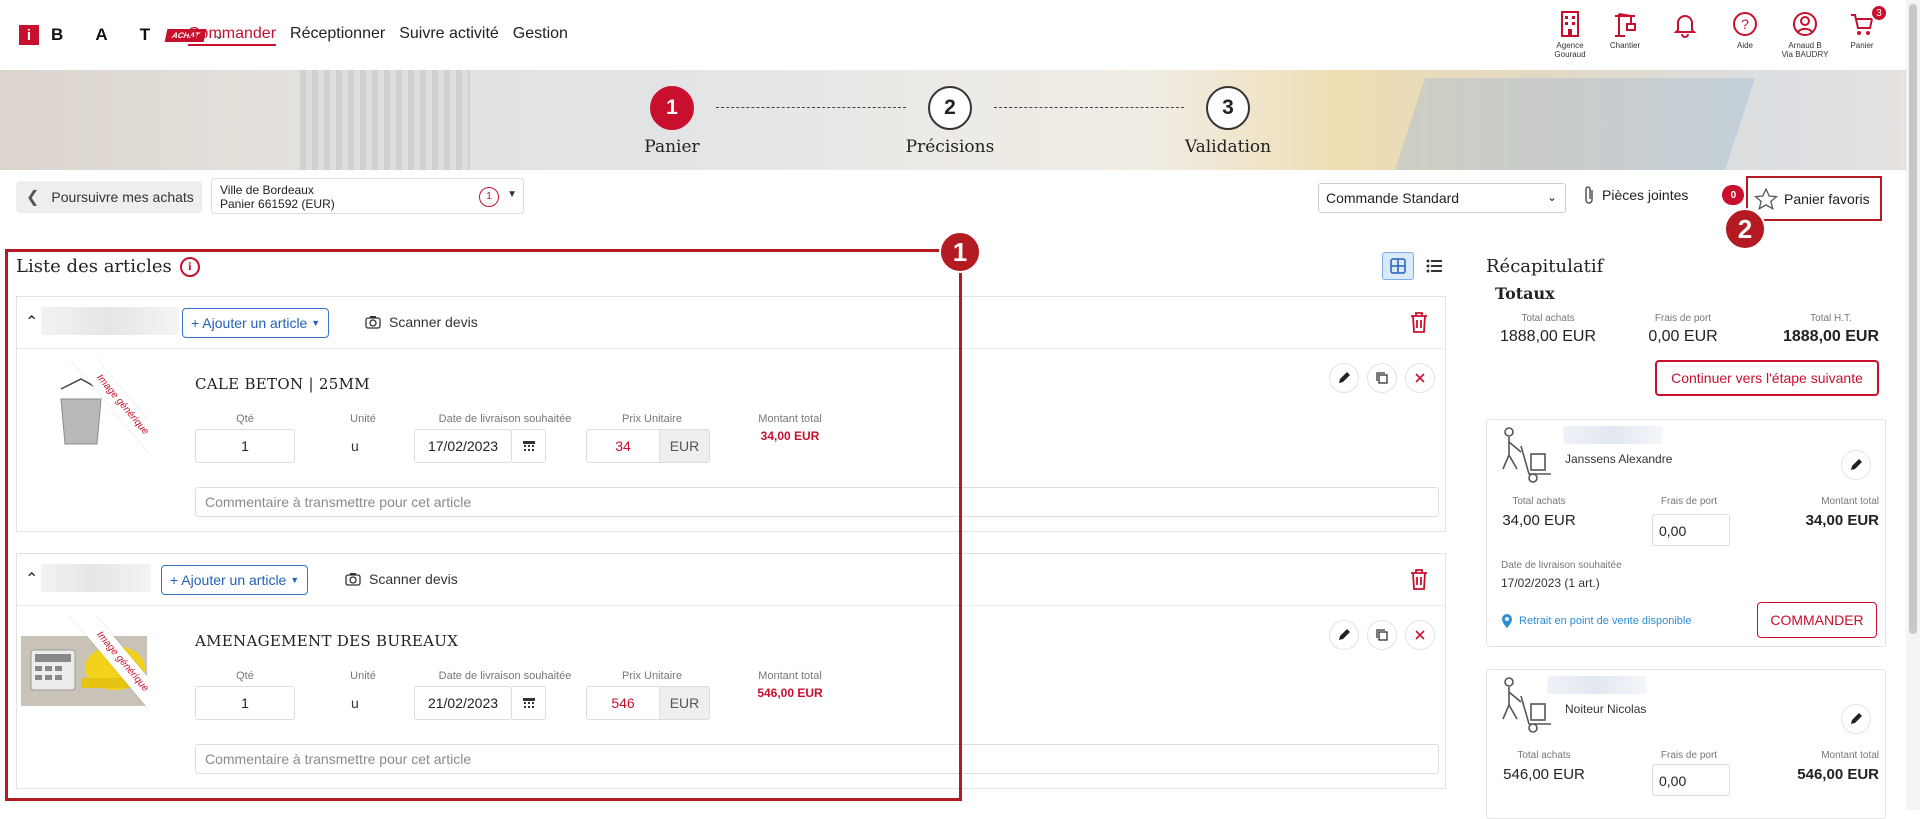  I want to click on menu-gestion: Gestion, so click(540, 35).